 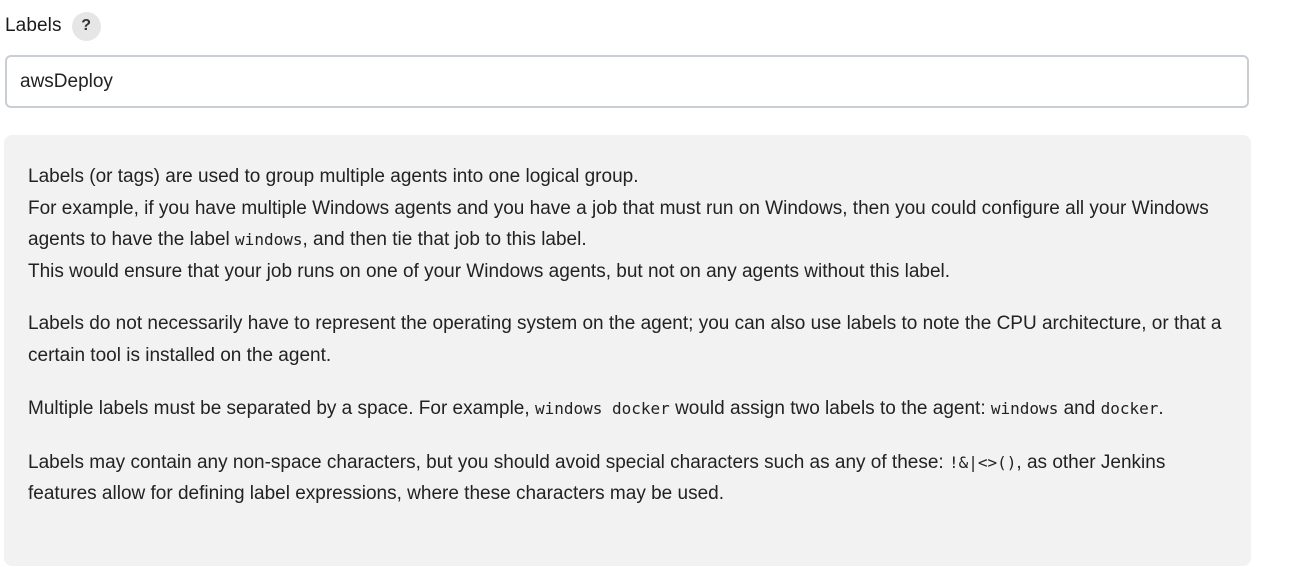 I want to click on labels-input, so click(x=627, y=81).